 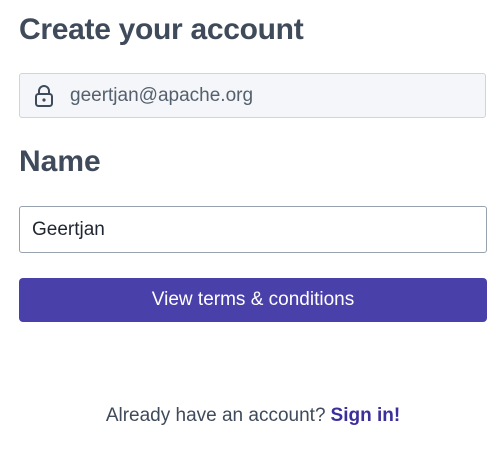 I want to click on email-field-locked: geertjan@apache.org, so click(x=252, y=95).